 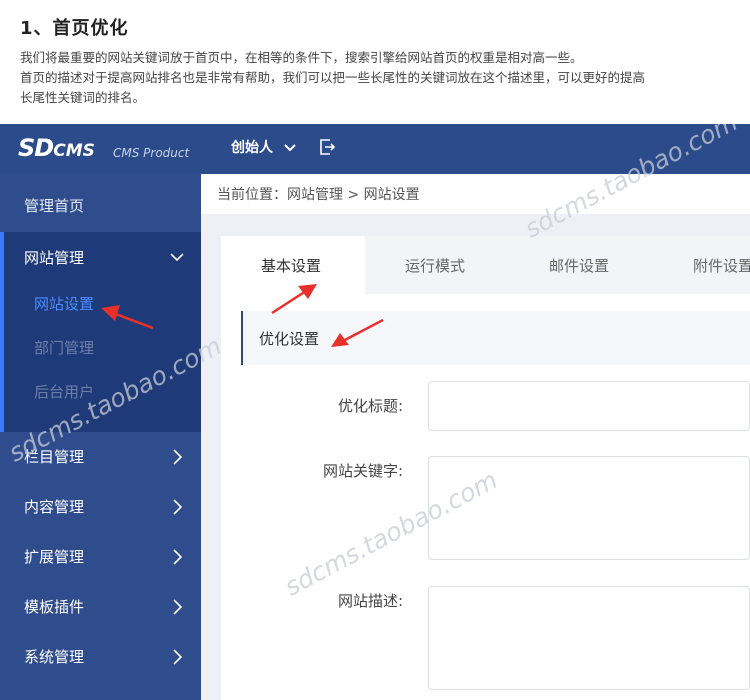 I want to click on seo-title-input, so click(x=589, y=406).